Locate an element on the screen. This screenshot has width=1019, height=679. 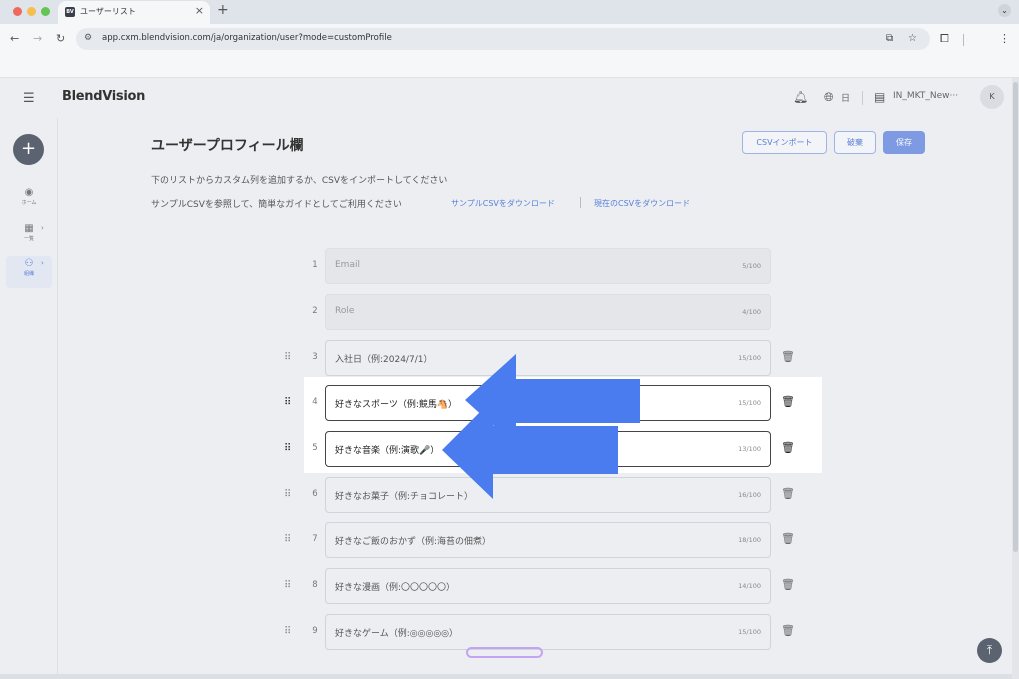
field-input: 好きなゲーム（例:◎◎◎◎◎） 15/100 is located at coordinates (548, 632).